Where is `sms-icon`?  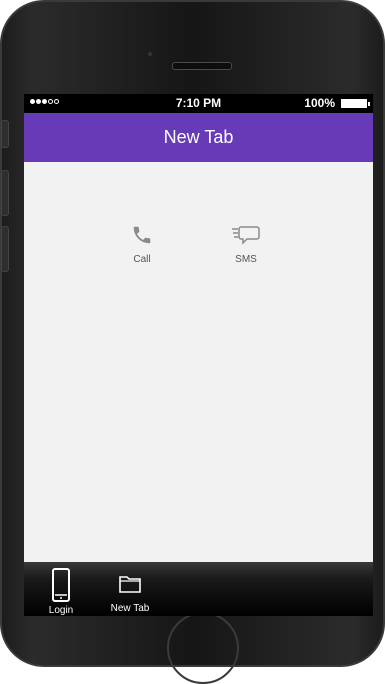
sms-icon is located at coordinates (246, 235).